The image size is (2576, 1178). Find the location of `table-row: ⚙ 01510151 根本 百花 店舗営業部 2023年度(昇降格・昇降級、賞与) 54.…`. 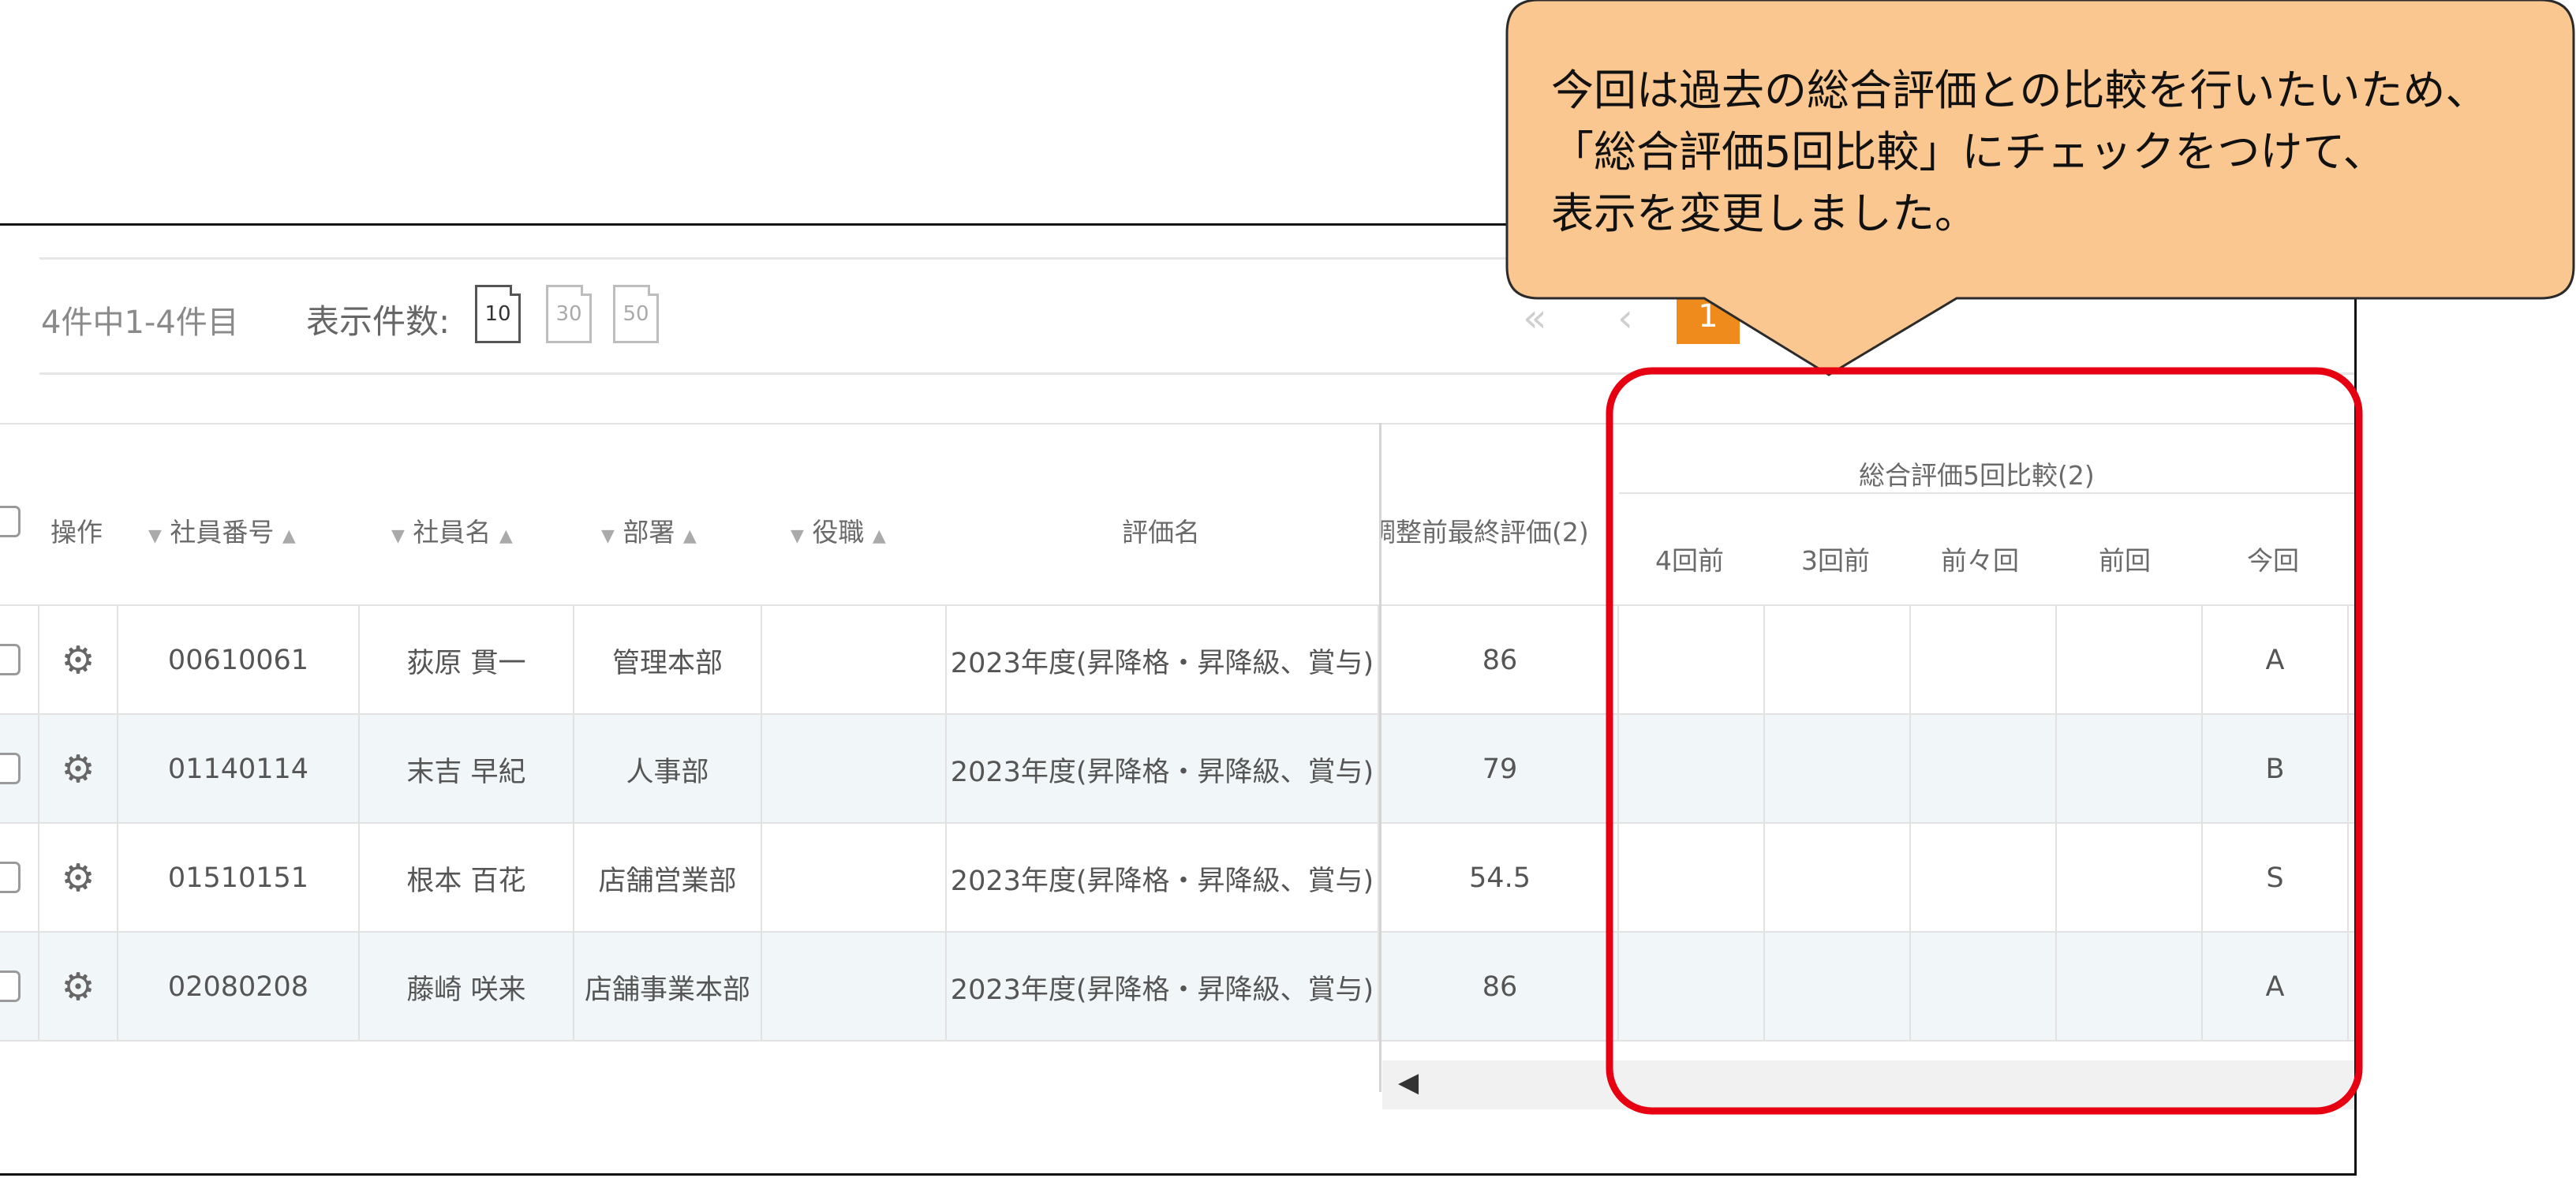

table-row: ⚙ 01510151 根本 百花 店舗営業部 2023年度(昇降格・昇降級、賞与) 54.… is located at coordinates (1177, 877).